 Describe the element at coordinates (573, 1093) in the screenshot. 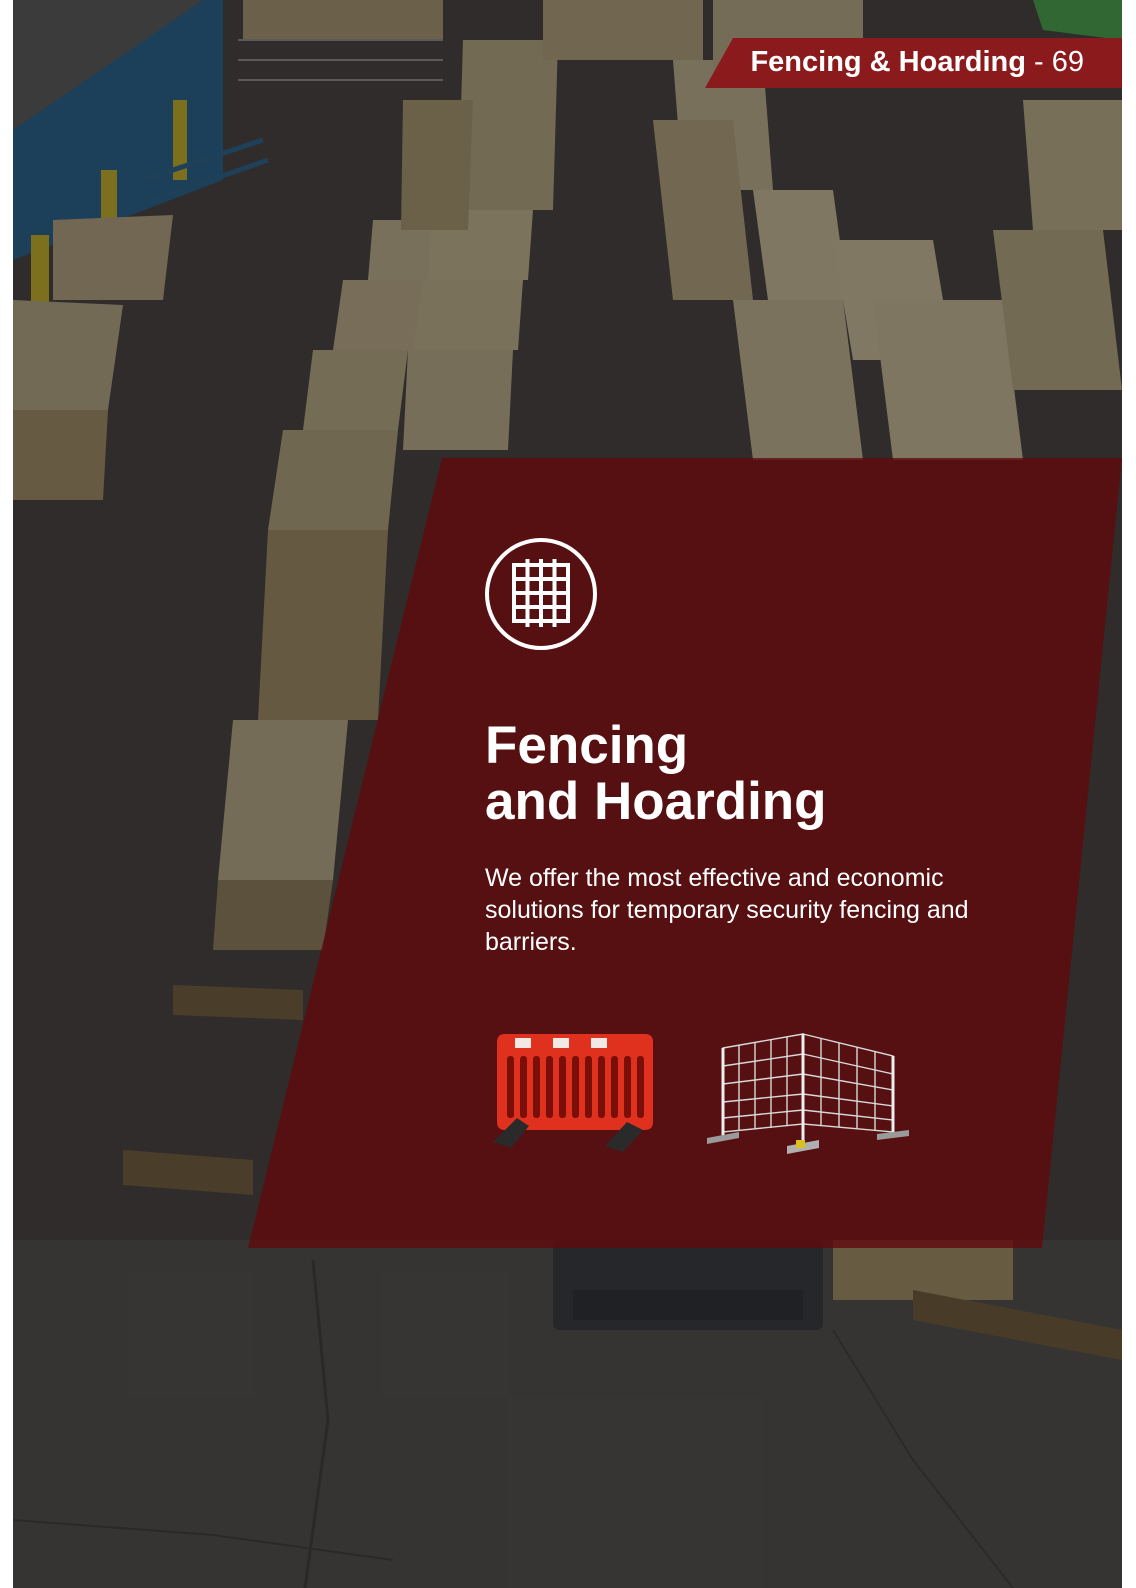

I see `plastic-barrier-image` at that location.